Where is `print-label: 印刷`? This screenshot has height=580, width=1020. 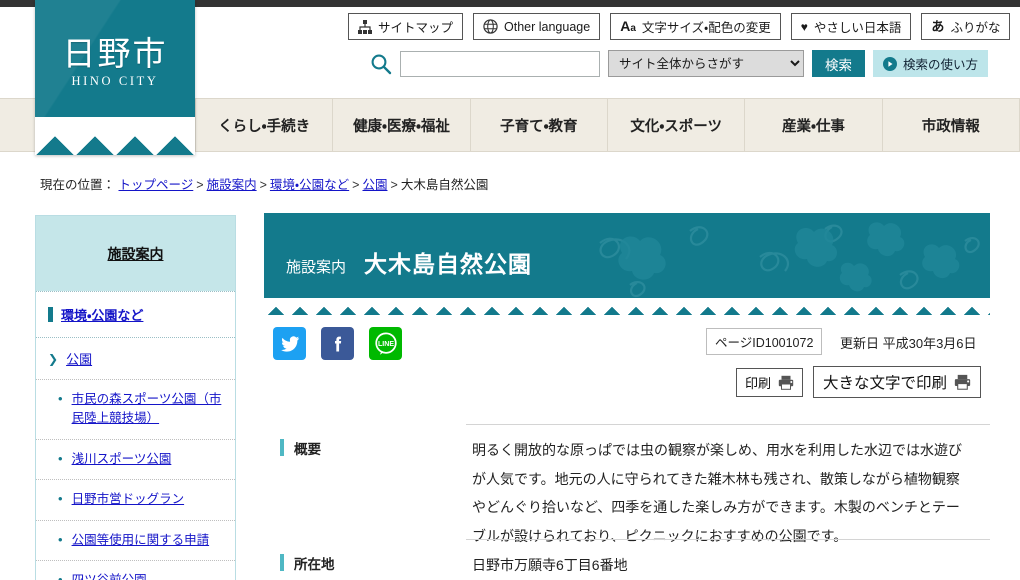
print-label: 印刷 is located at coordinates (758, 383).